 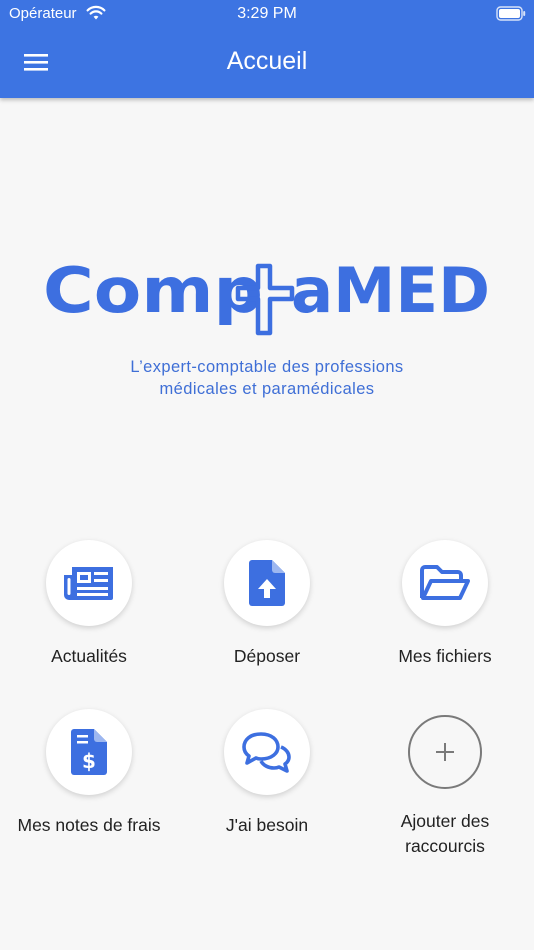 I want to click on top-bar: Opérateur 3:29 PM Accueil, so click(x=267, y=49).